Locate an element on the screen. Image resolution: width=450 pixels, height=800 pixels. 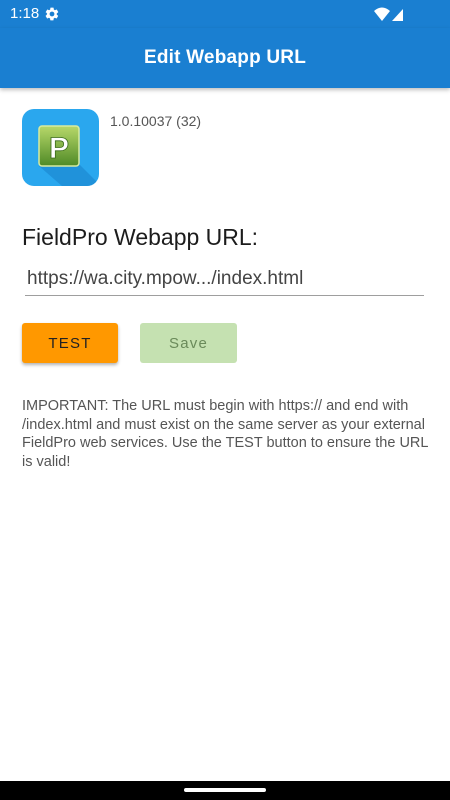
app-logo-icon: P is located at coordinates (60, 147).